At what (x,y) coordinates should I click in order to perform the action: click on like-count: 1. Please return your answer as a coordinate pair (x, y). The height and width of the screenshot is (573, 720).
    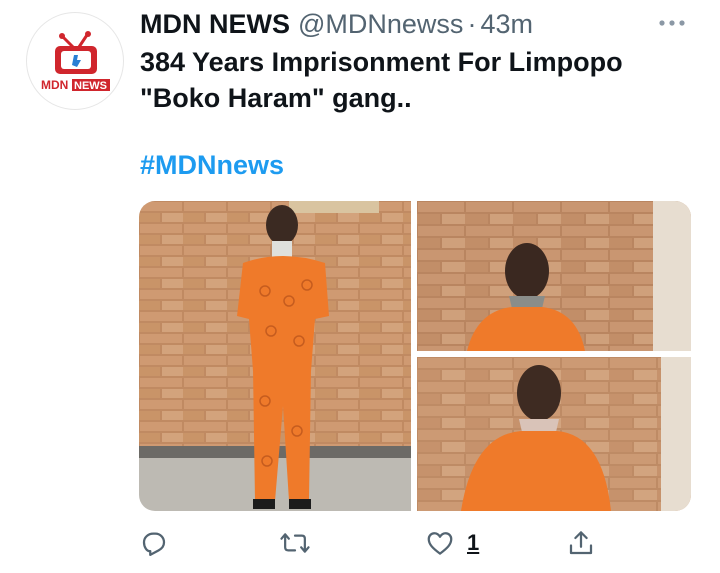
    Looking at the image, I should click on (473, 542).